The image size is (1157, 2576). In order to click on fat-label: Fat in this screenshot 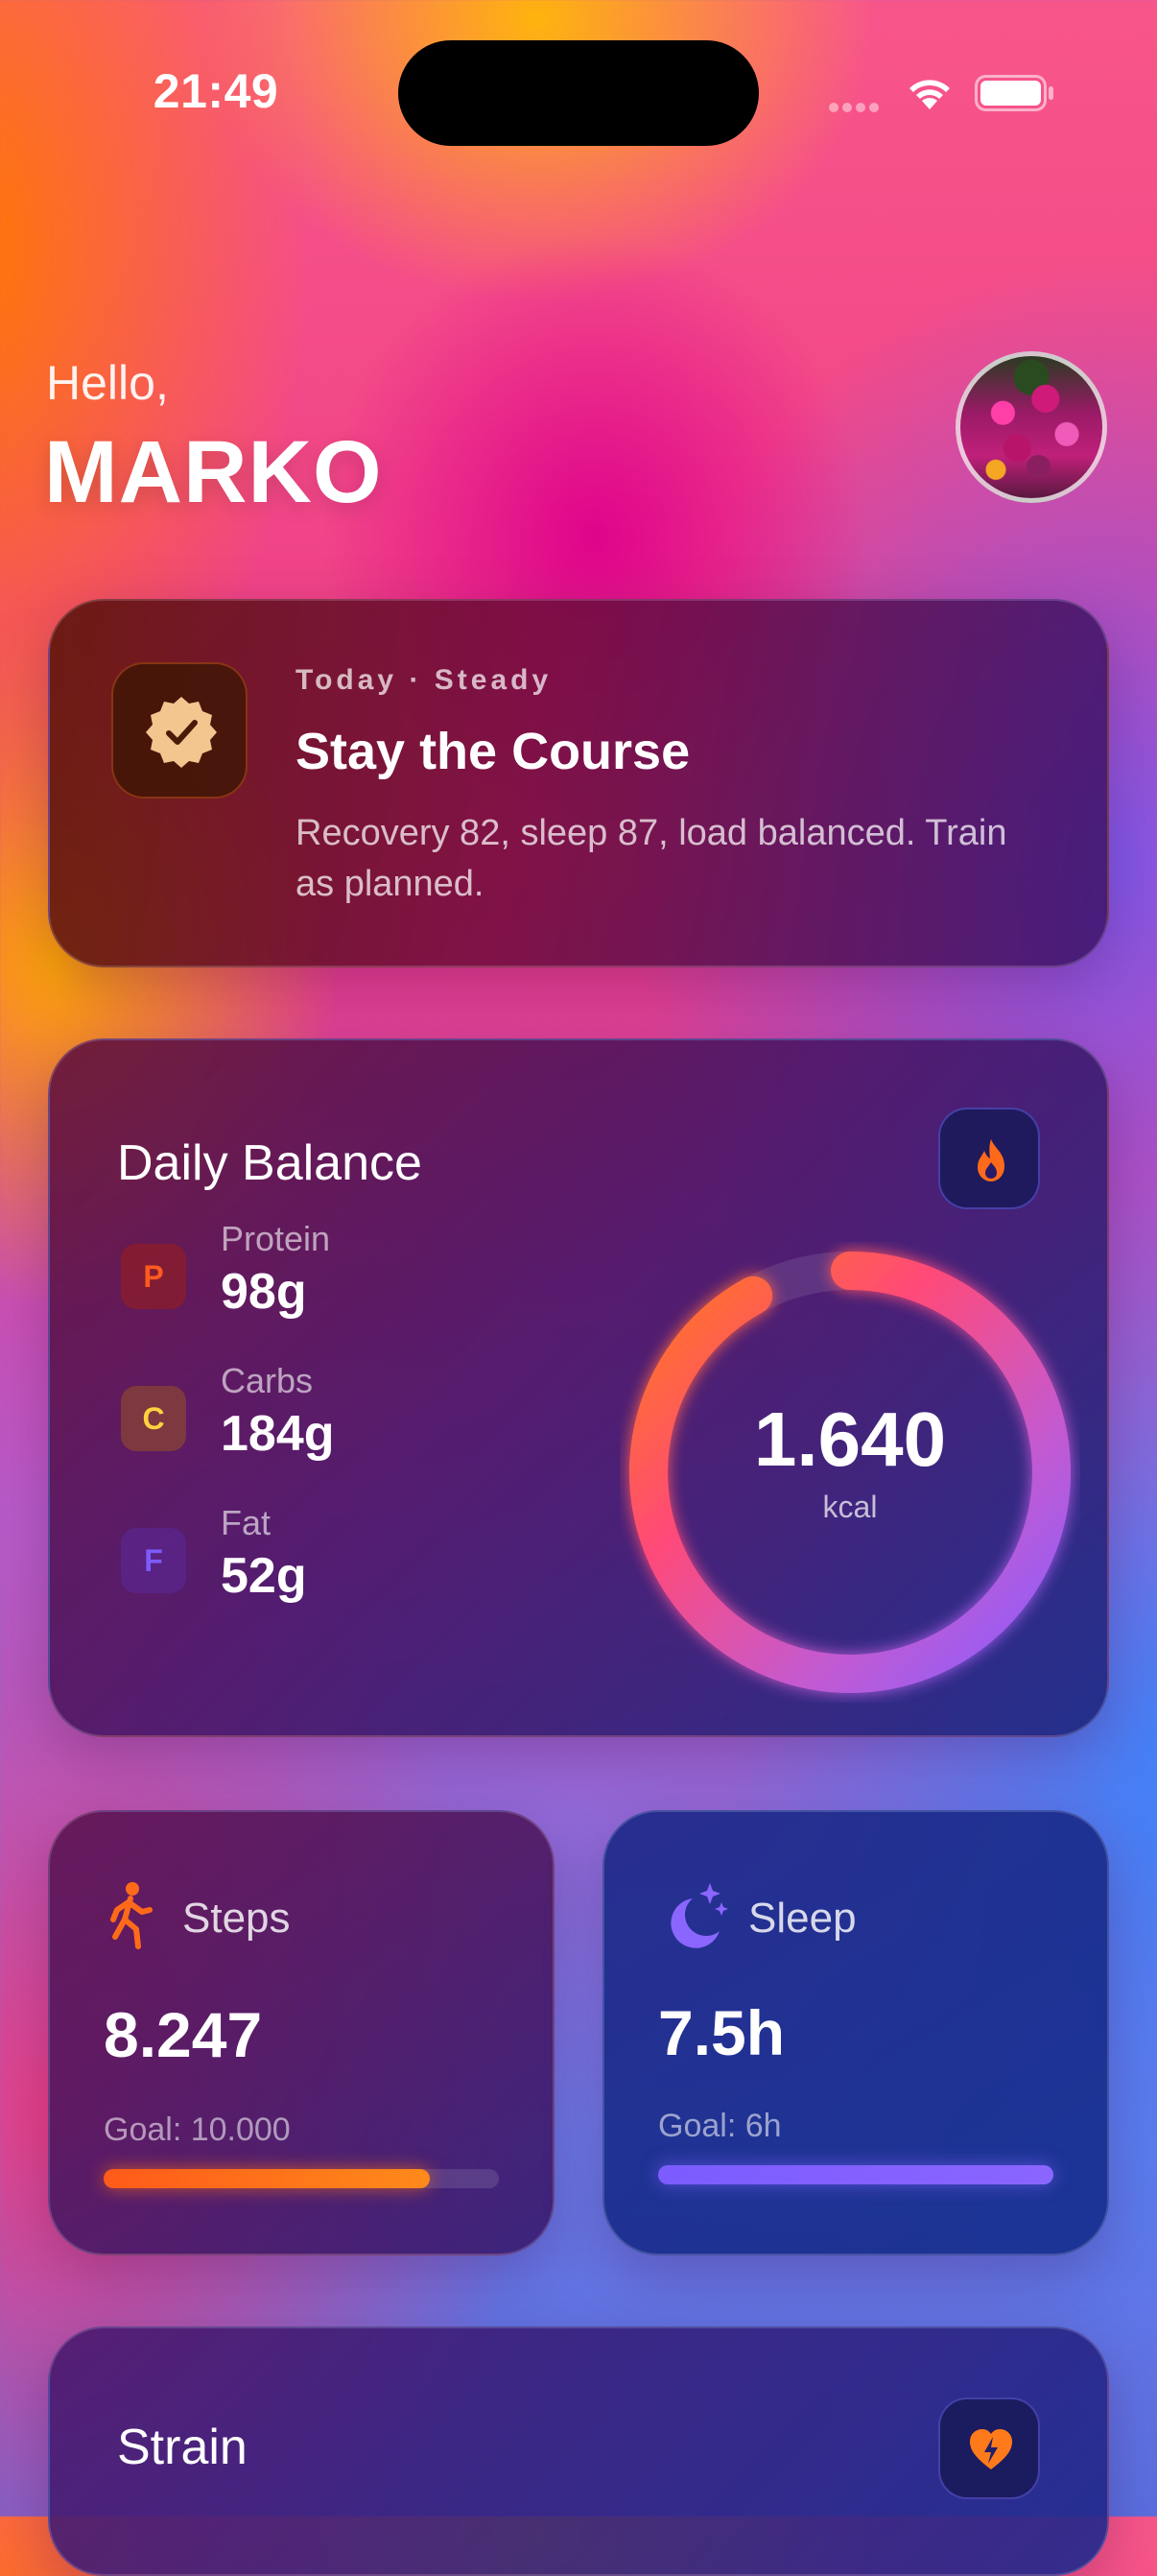, I will do `click(246, 1522)`.